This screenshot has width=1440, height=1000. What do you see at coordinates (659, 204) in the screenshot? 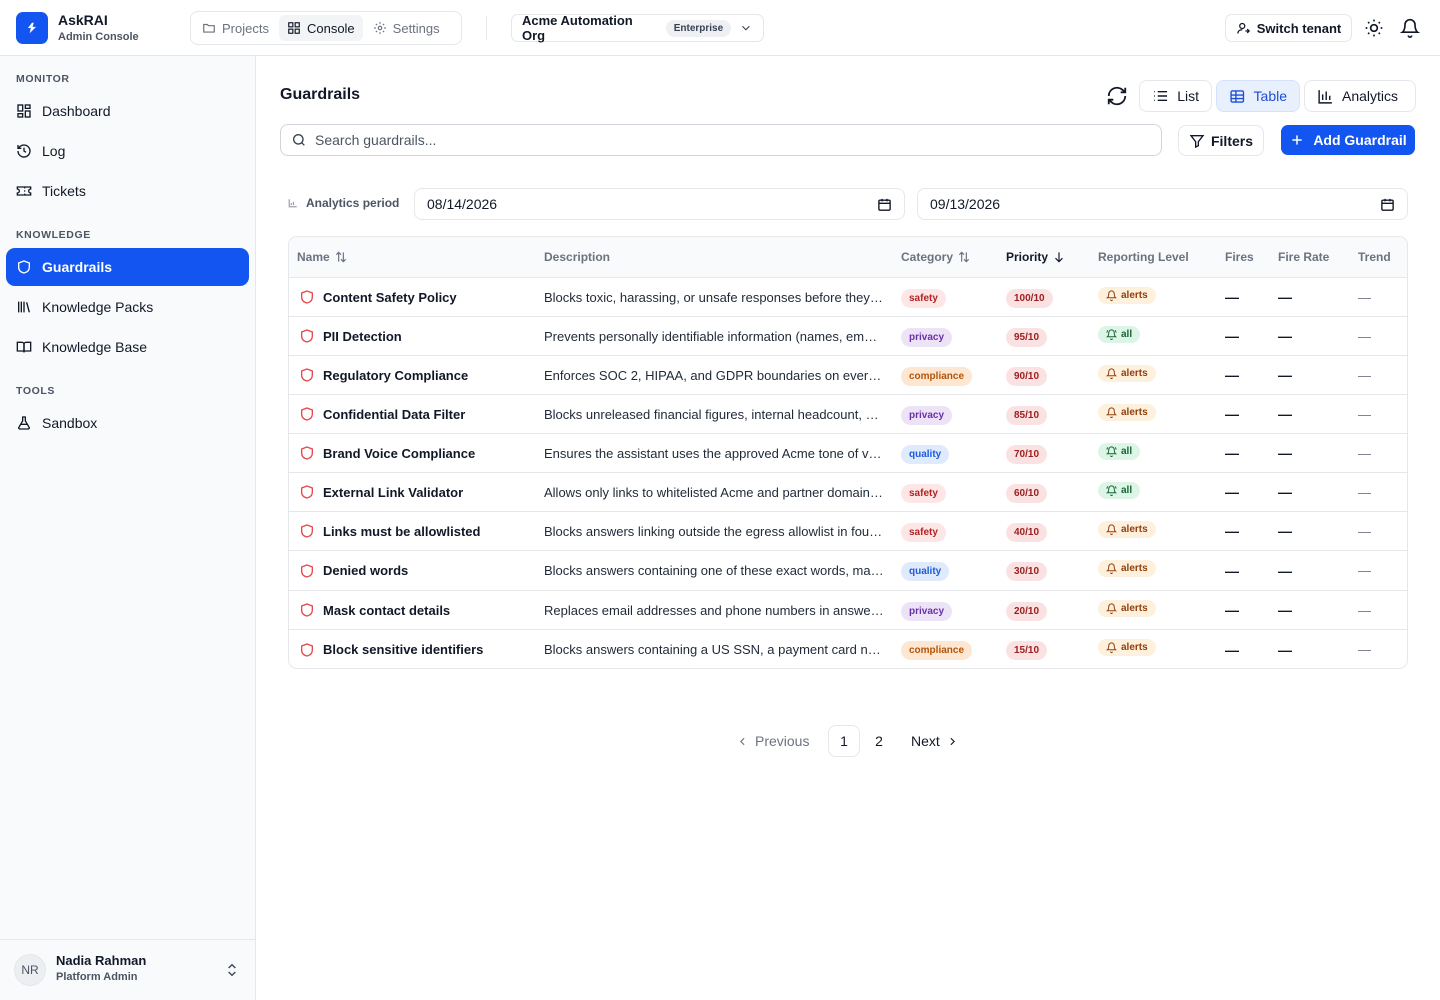
I see `date-from-input: 08/14/2026` at bounding box center [659, 204].